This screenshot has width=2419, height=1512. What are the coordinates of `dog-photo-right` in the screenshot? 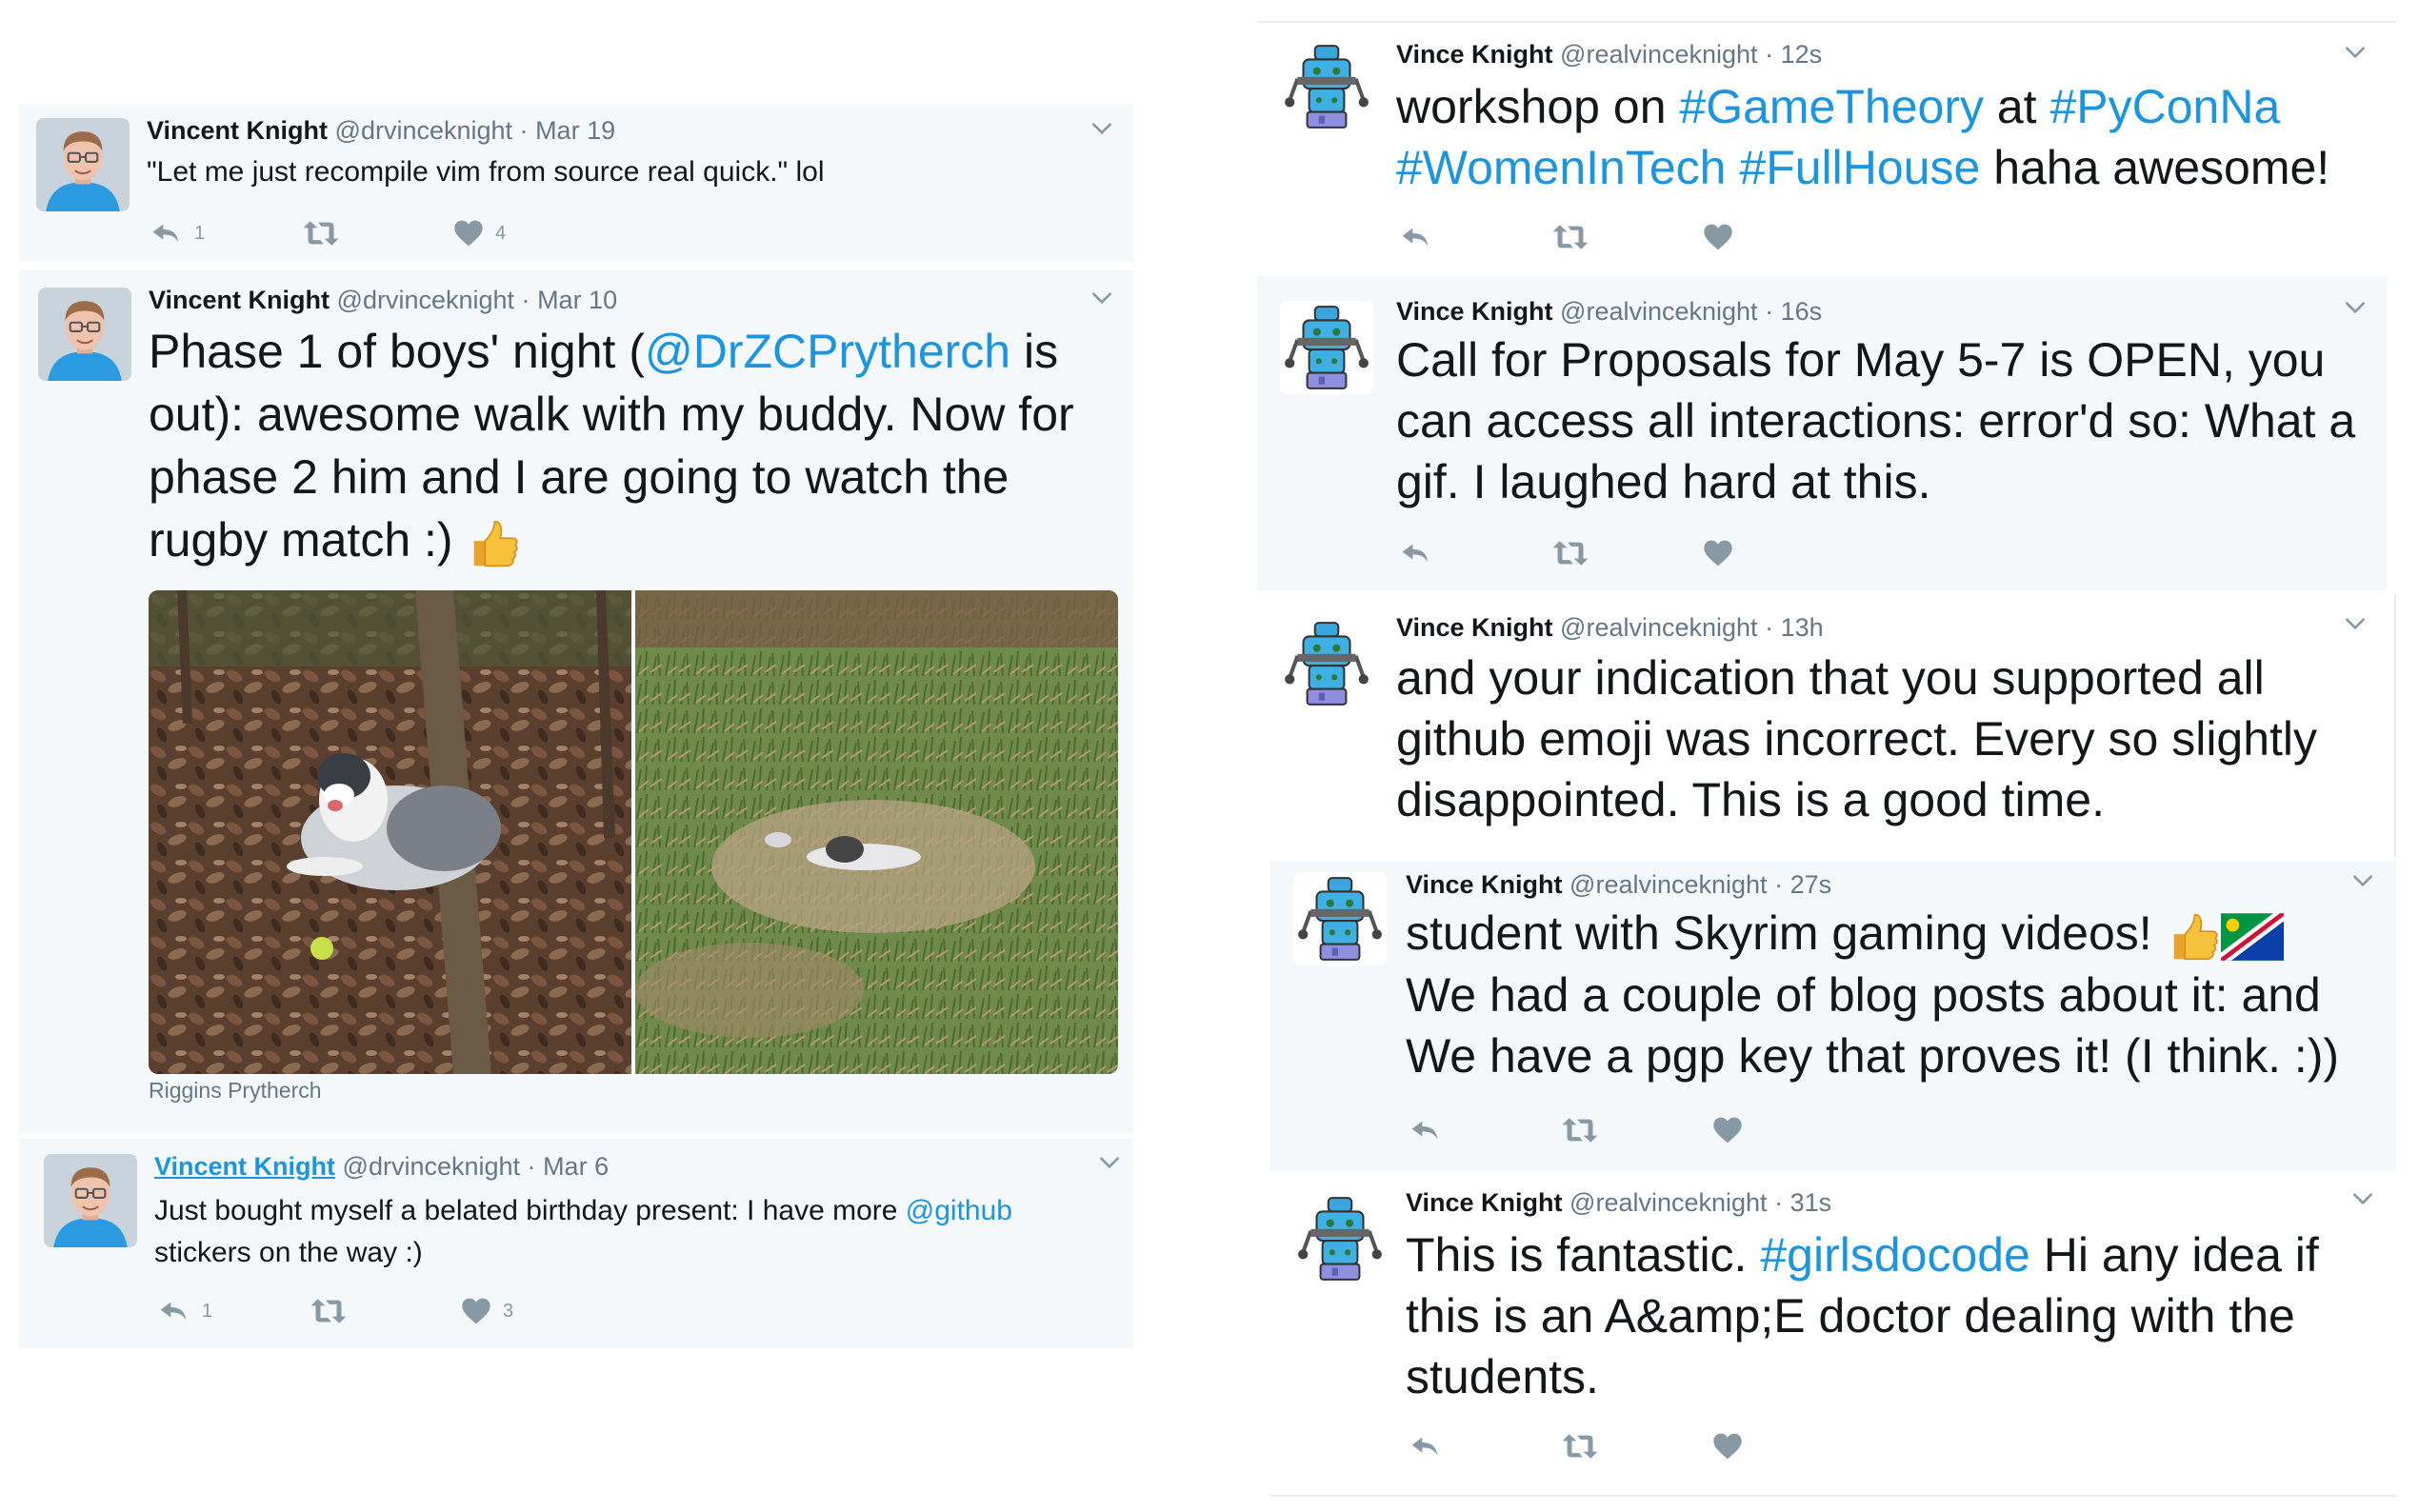 It's located at (876, 832).